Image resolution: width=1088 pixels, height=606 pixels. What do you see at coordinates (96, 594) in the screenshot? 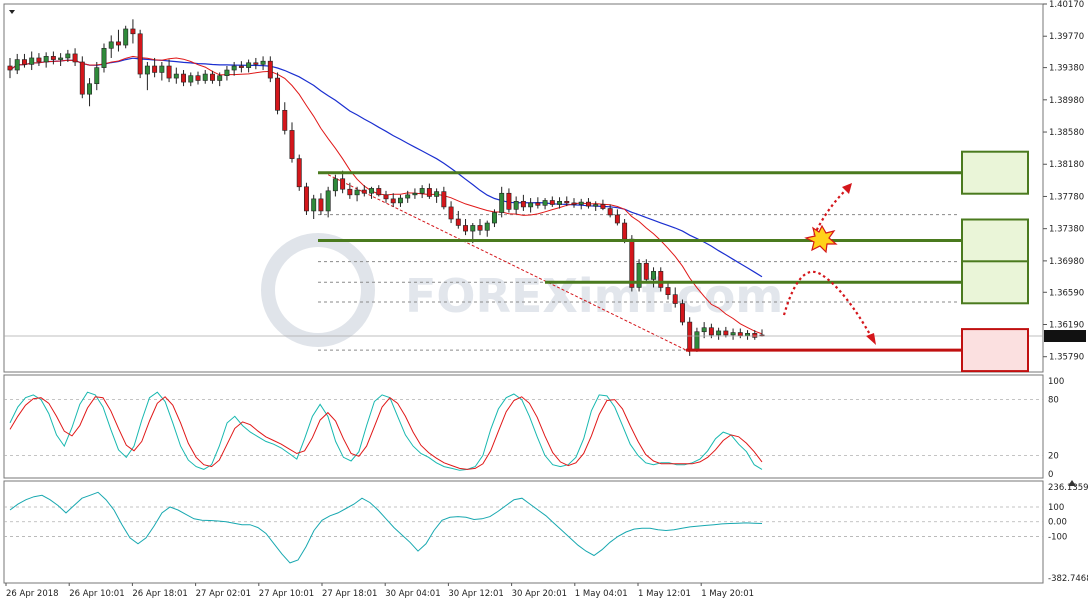
I see `time-tick-label: 26 Apr 10:01` at bounding box center [96, 594].